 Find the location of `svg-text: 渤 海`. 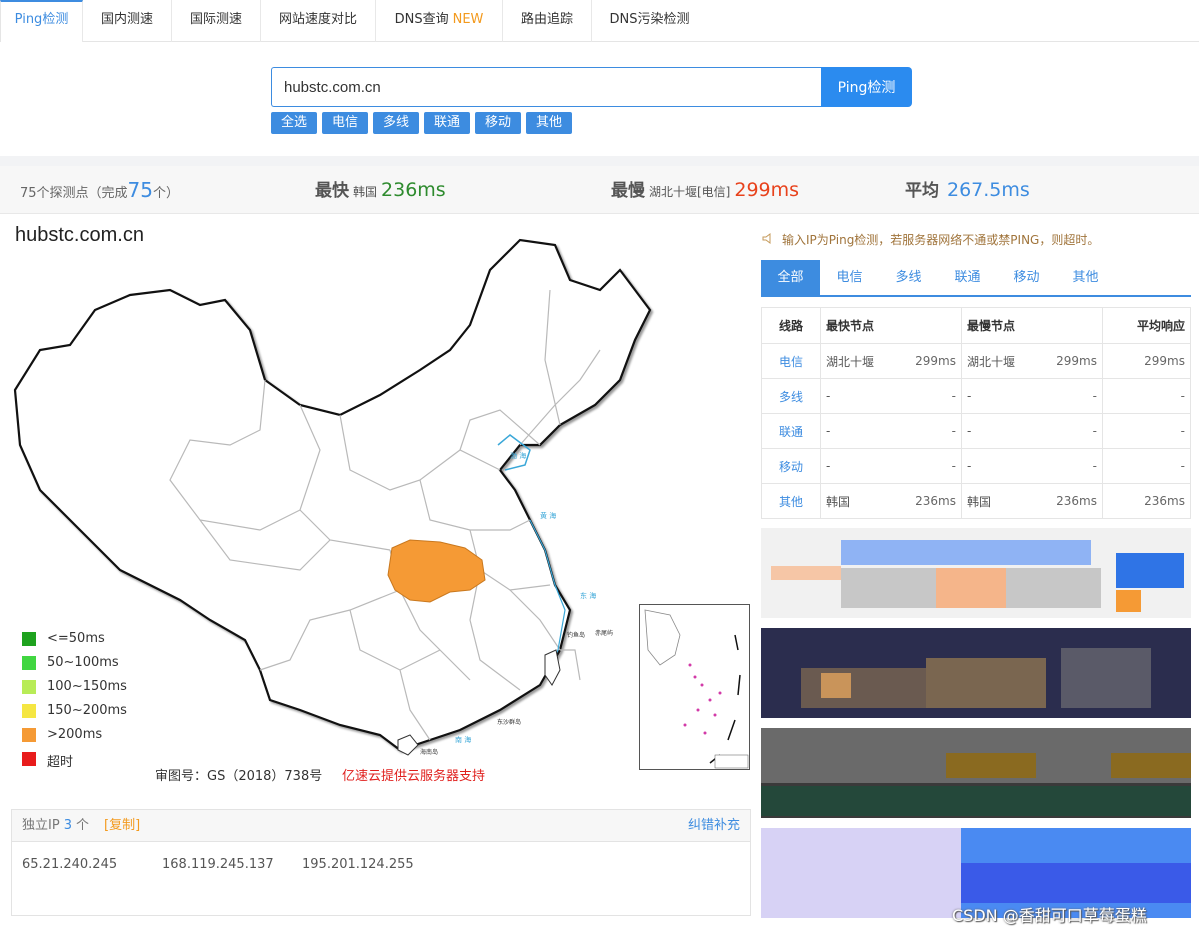

svg-text: 渤 海 is located at coordinates (518, 455).